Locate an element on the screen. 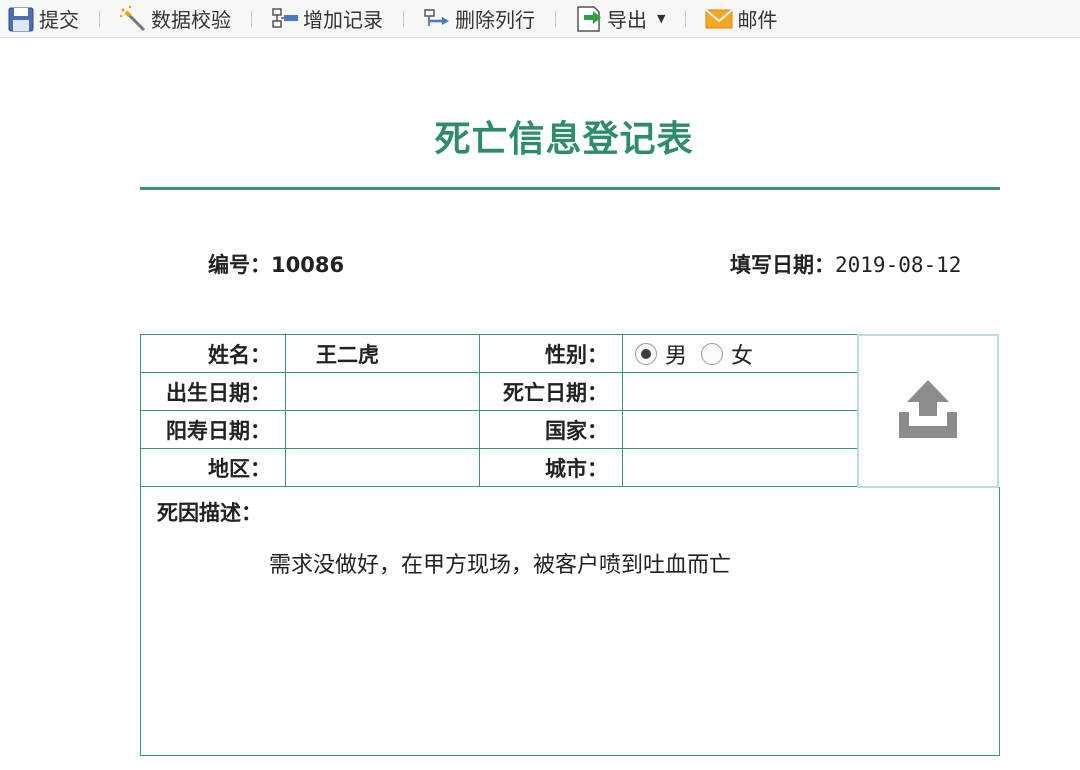 The image size is (1080, 770). name-field: 王二虎 is located at coordinates (382, 353).